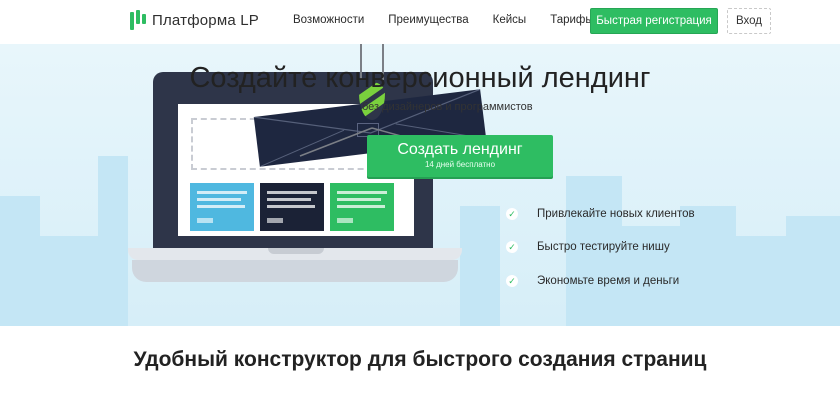 The width and height of the screenshot is (840, 400). I want to click on feature-item: ✓ Привлекайте новых клиентов, so click(631, 214).